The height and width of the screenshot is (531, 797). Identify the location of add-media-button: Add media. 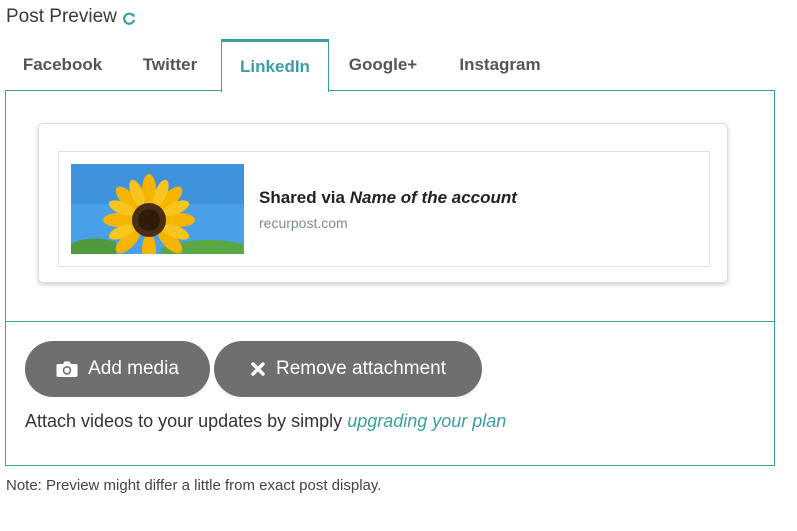
(117, 369).